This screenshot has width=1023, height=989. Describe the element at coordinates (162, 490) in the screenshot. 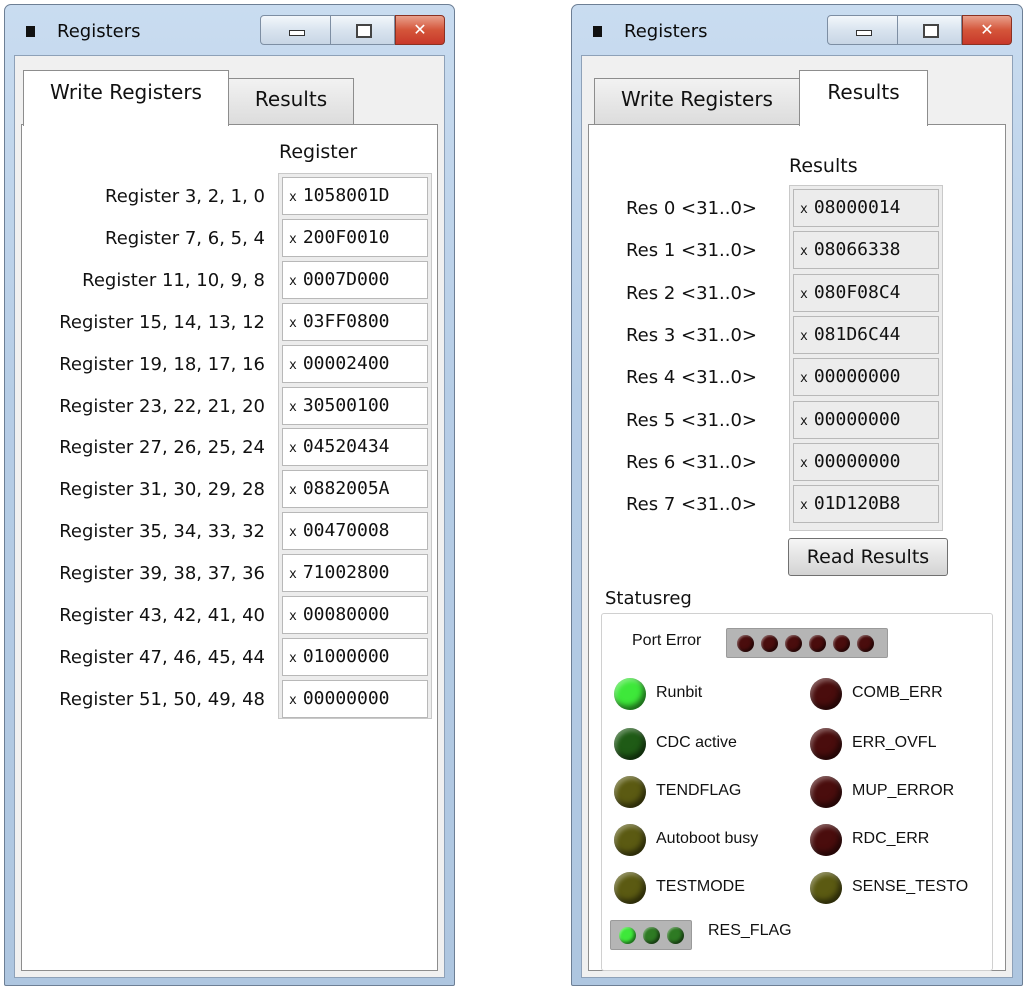

I see `register-row-label: Register 31, 30, 29, 28` at that location.